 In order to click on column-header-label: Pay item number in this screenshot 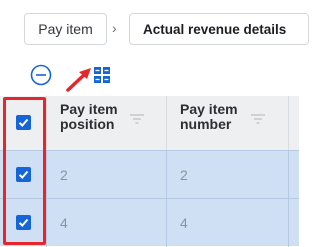, I will do `click(209, 116)`.